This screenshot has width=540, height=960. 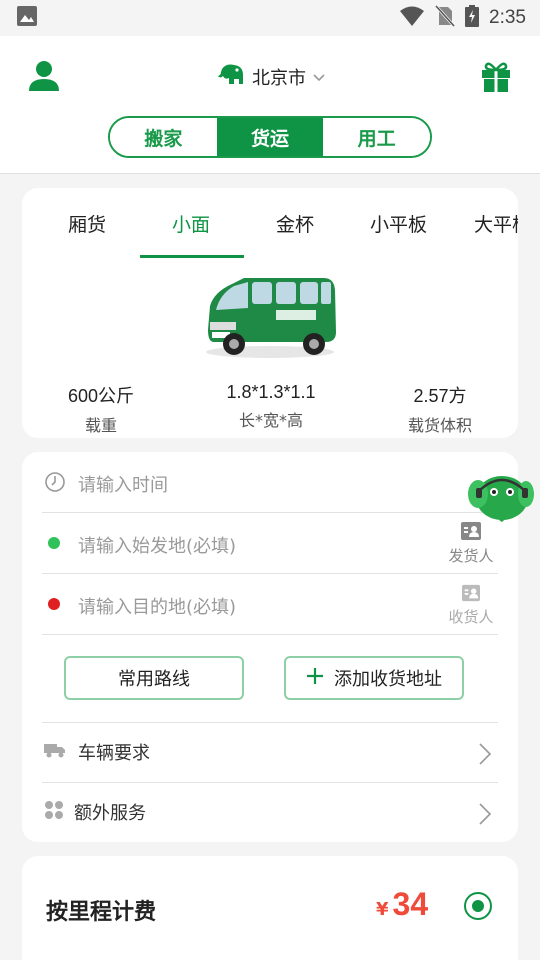 What do you see at coordinates (191, 223) in the screenshot?
I see `tab-minivan: 小面` at bounding box center [191, 223].